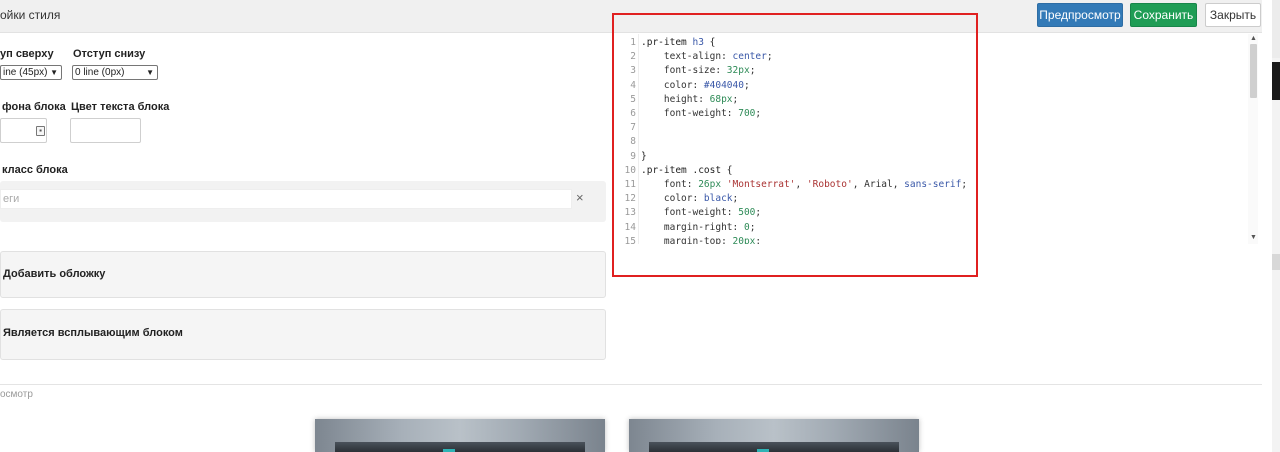 The height and width of the screenshot is (452, 1280). I want to click on save-button: Сохранить, so click(1163, 15).